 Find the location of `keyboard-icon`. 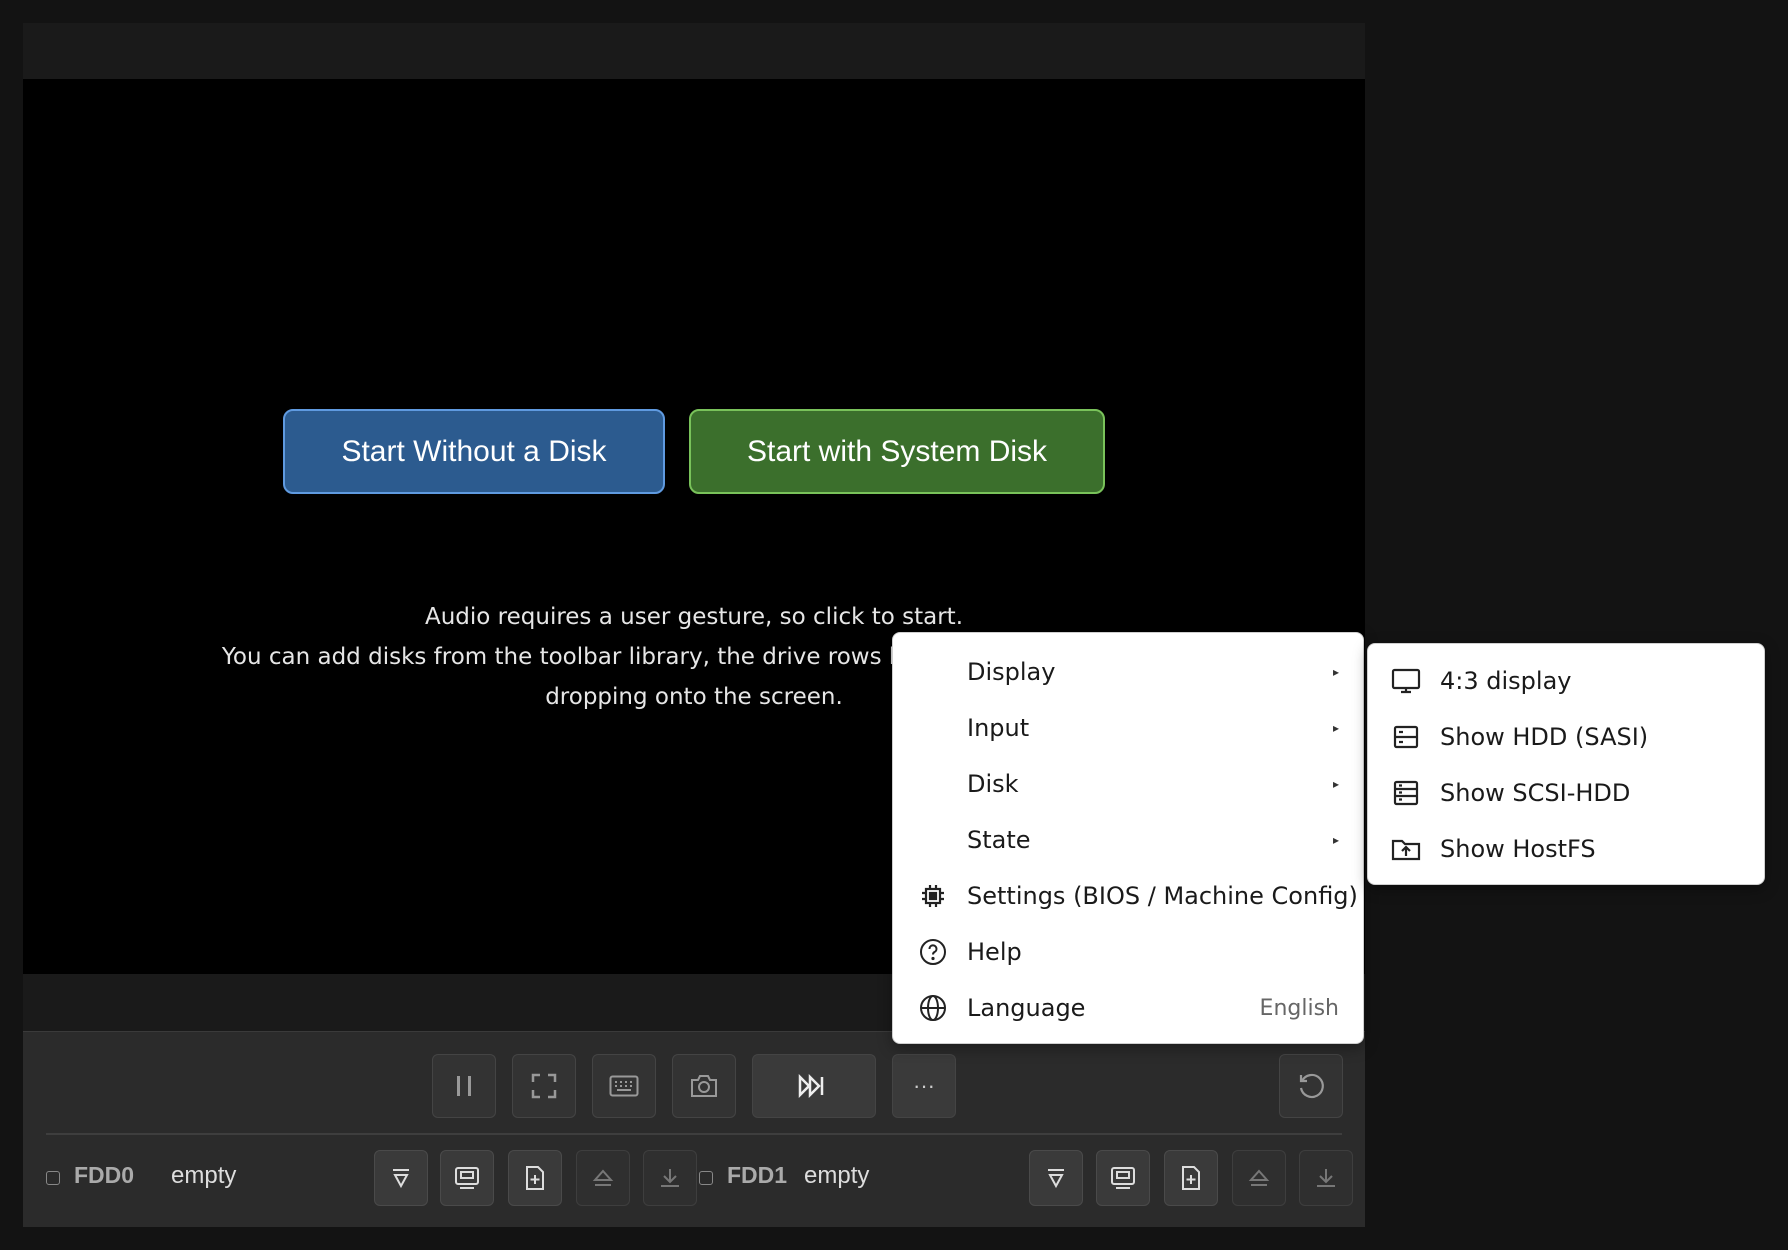

keyboard-icon is located at coordinates (624, 1086).